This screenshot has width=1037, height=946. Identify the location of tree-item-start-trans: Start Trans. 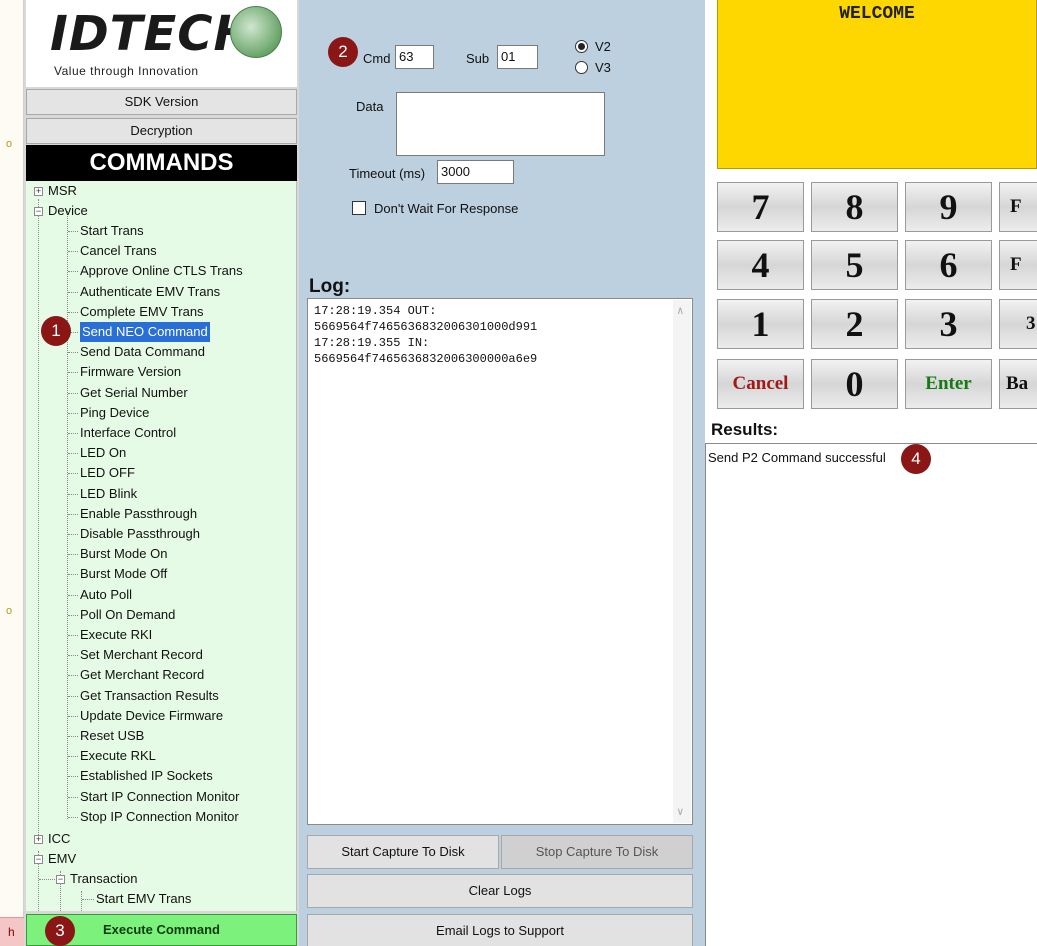
(112, 231).